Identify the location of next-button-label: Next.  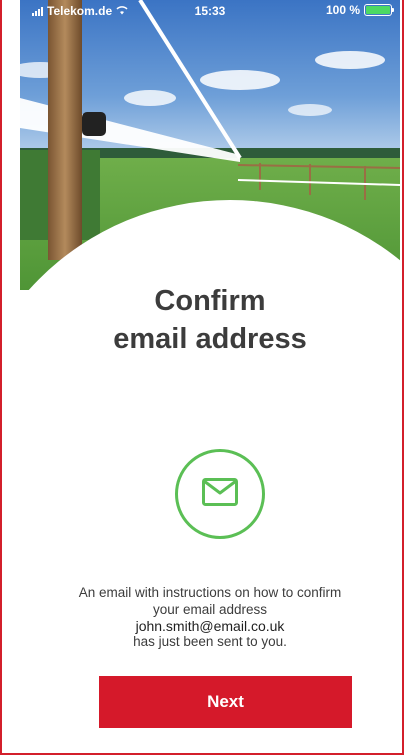
(225, 701).